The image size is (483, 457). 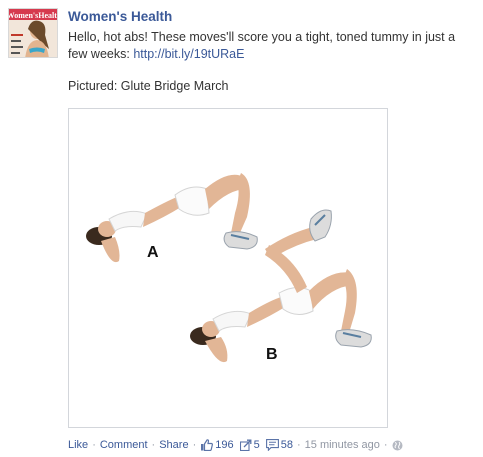 I want to click on comment-icon, so click(x=272, y=445).